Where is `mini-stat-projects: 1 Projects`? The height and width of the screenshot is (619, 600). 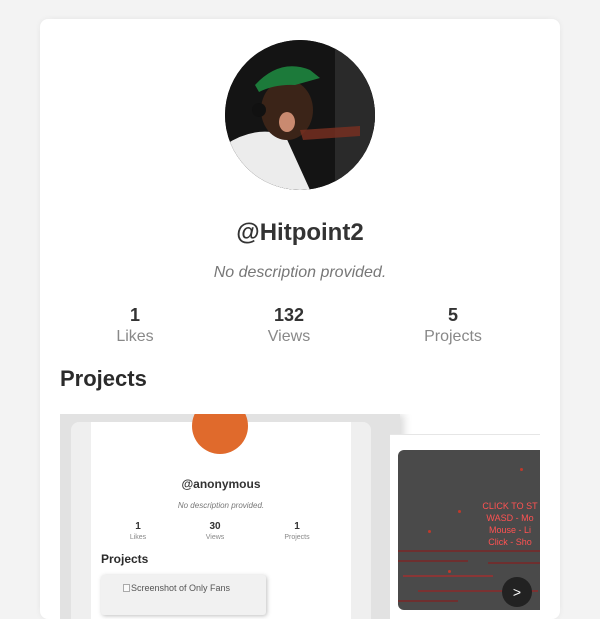
mini-stat-projects: 1 Projects is located at coordinates (297, 532).